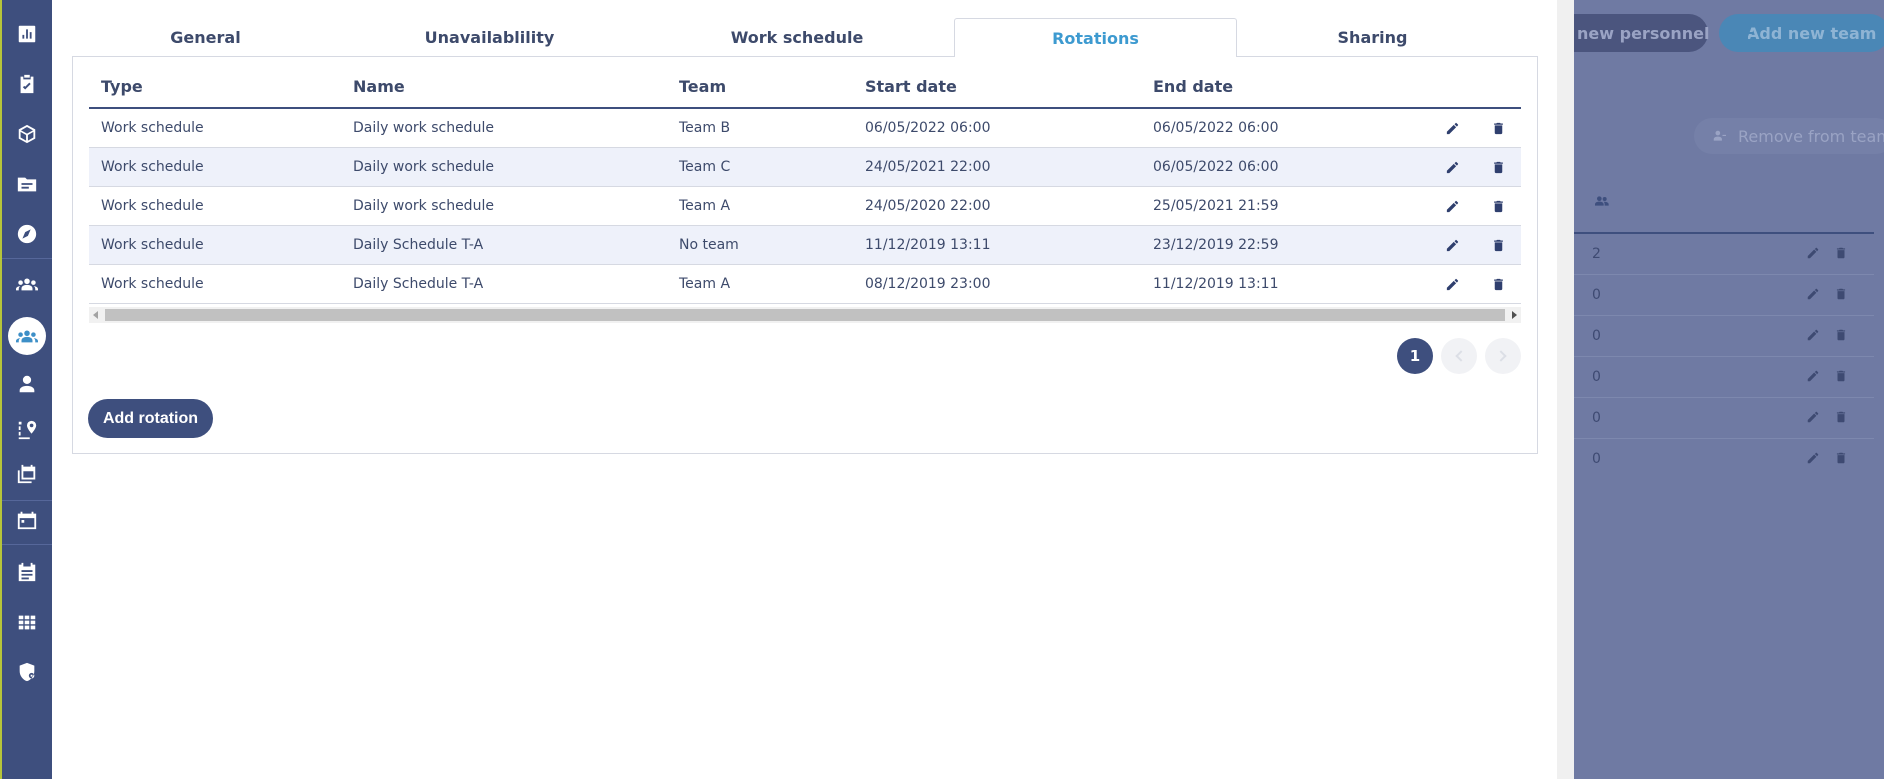 The width and height of the screenshot is (1884, 779). Describe the element at coordinates (27, 622) in the screenshot. I see `grid-icon` at that location.